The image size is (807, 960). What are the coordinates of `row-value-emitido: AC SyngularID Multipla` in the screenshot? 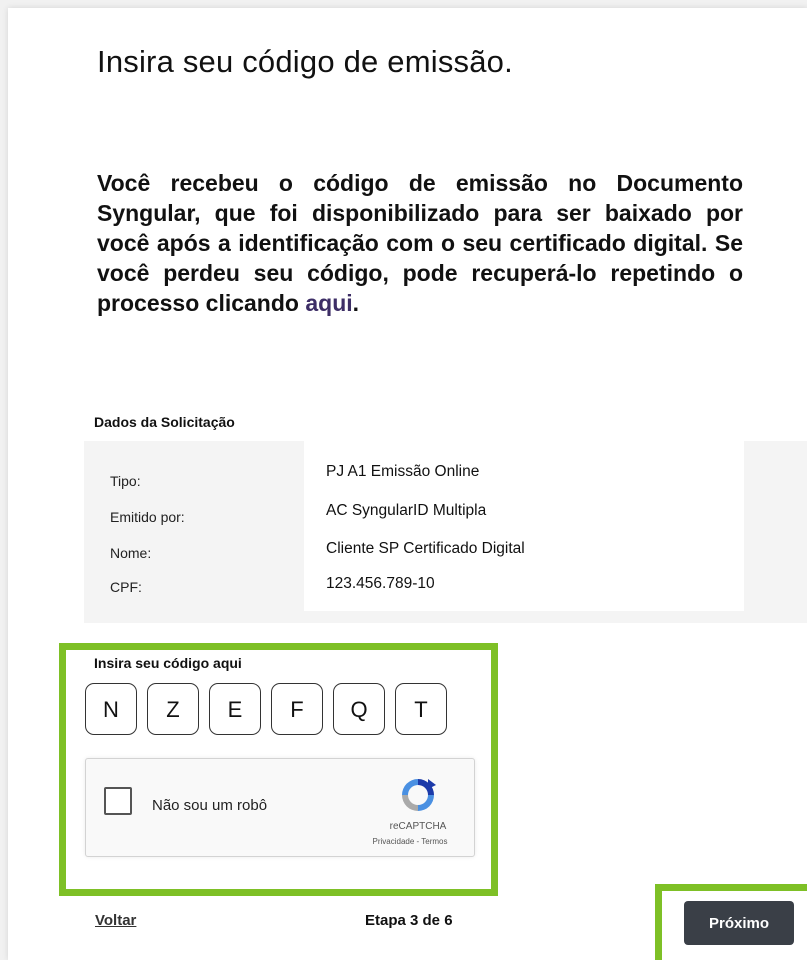 It's located at (406, 510).